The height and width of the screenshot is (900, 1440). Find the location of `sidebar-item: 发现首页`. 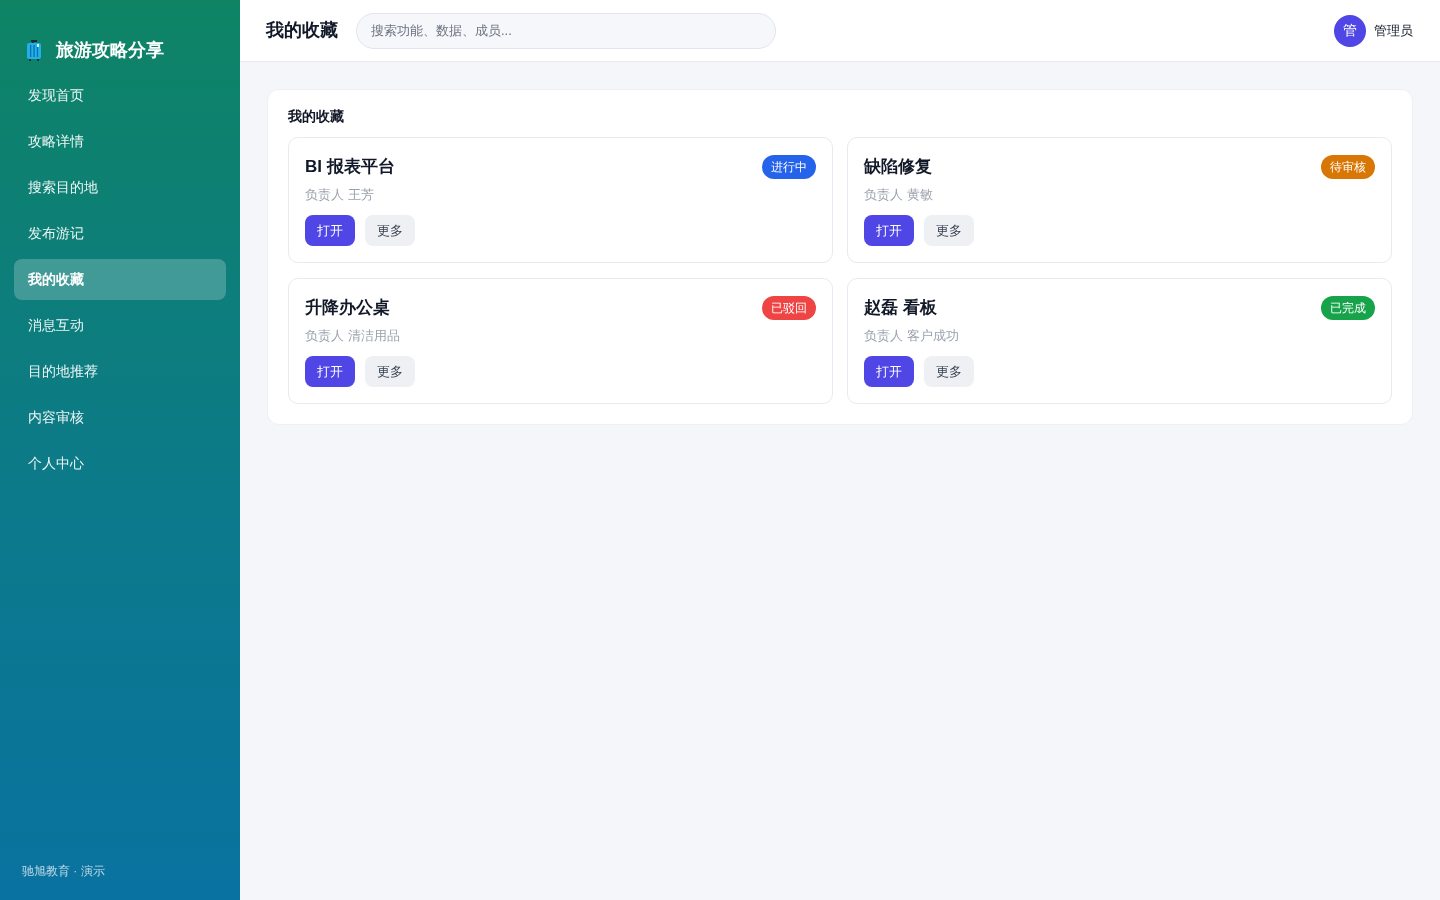

sidebar-item: 发现首页 is located at coordinates (120, 95).